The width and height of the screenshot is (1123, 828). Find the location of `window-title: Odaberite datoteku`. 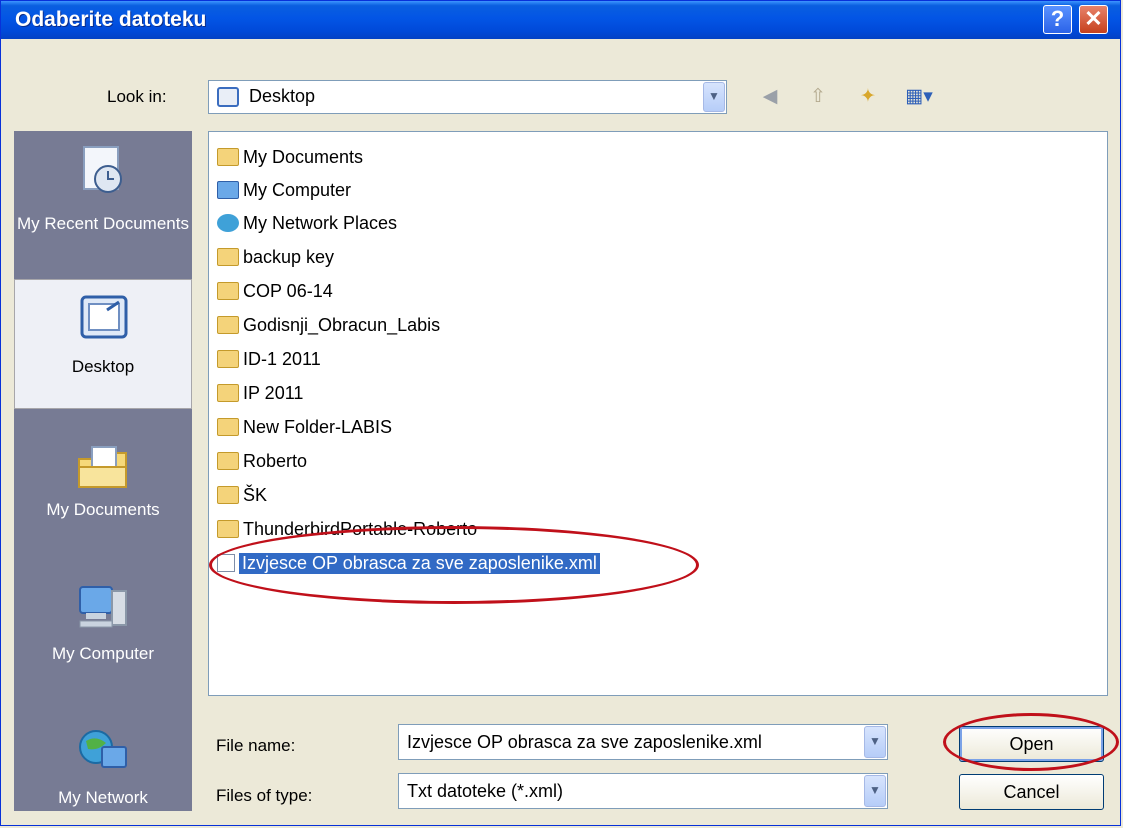

window-title: Odaberite datoteku is located at coordinates (111, 19).